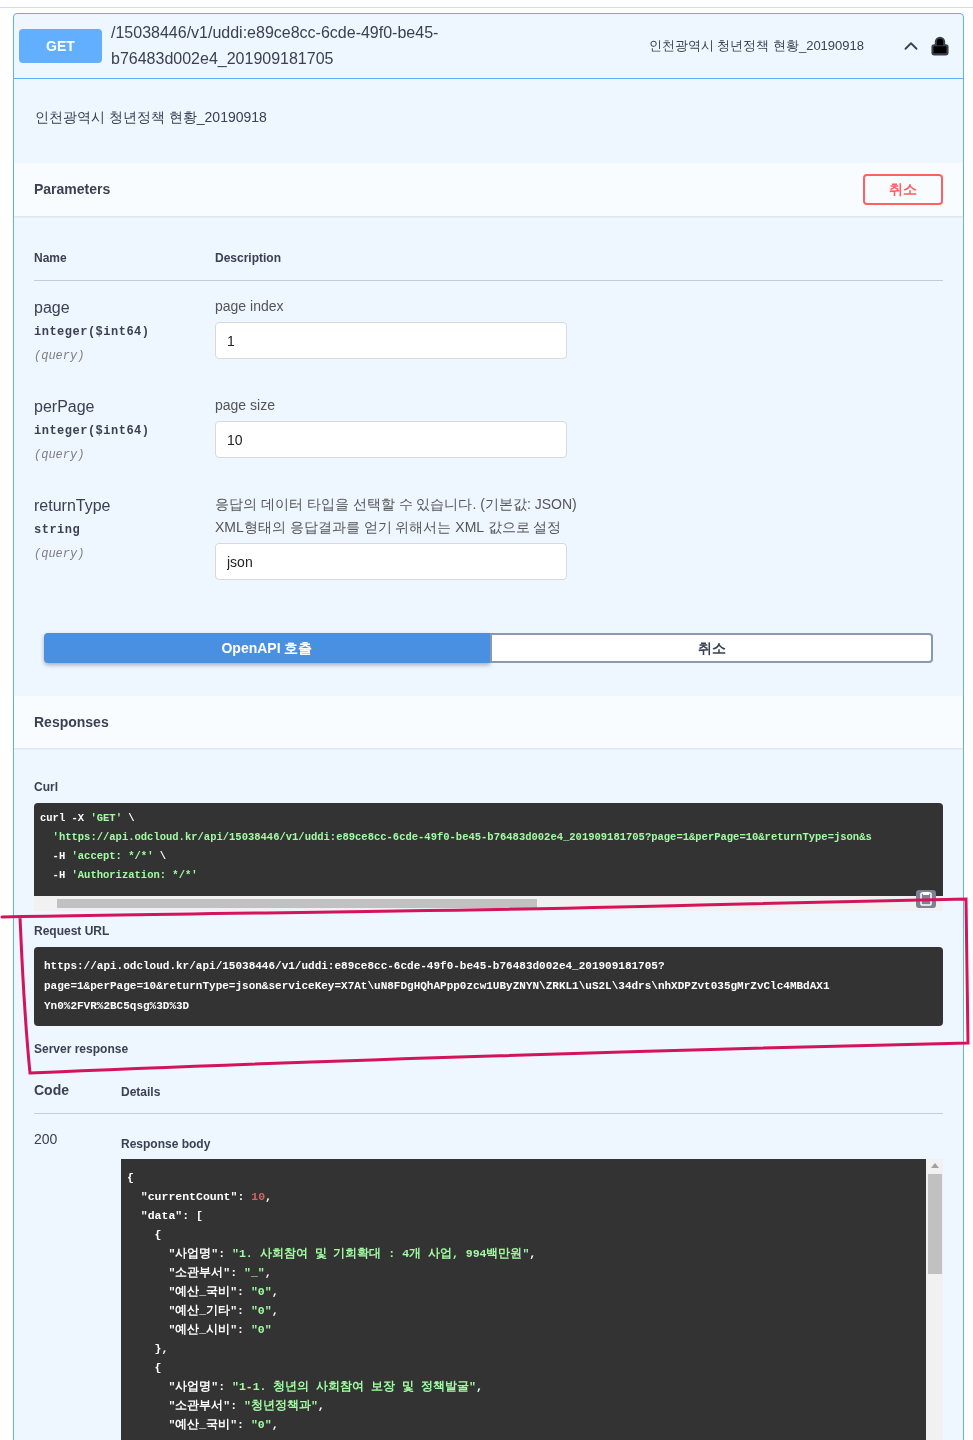 The height and width of the screenshot is (1440, 973). Describe the element at coordinates (246, 1406) in the screenshot. I see `code-line: "소관부서": "청년정책과",` at that location.